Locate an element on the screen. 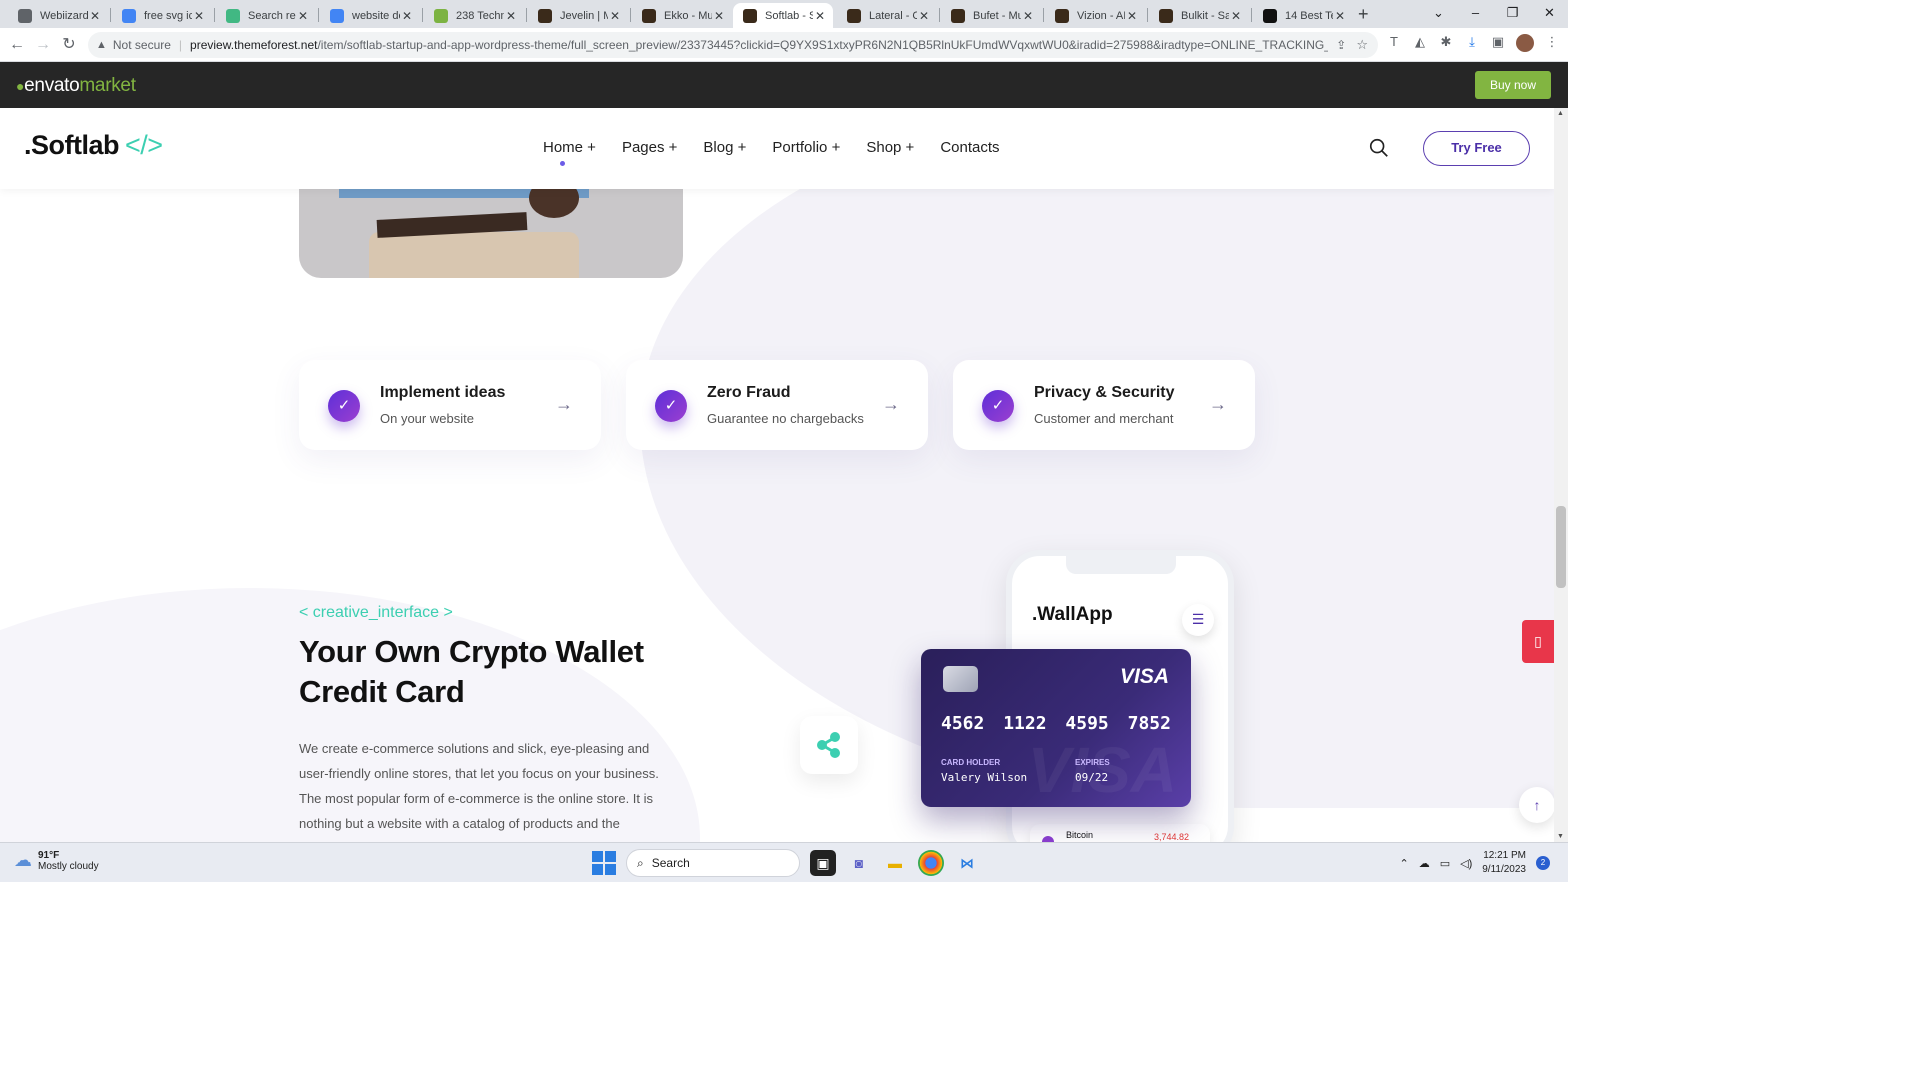 The width and height of the screenshot is (1920, 1080). sidepanel-icon: ▣ is located at coordinates (1498, 42).